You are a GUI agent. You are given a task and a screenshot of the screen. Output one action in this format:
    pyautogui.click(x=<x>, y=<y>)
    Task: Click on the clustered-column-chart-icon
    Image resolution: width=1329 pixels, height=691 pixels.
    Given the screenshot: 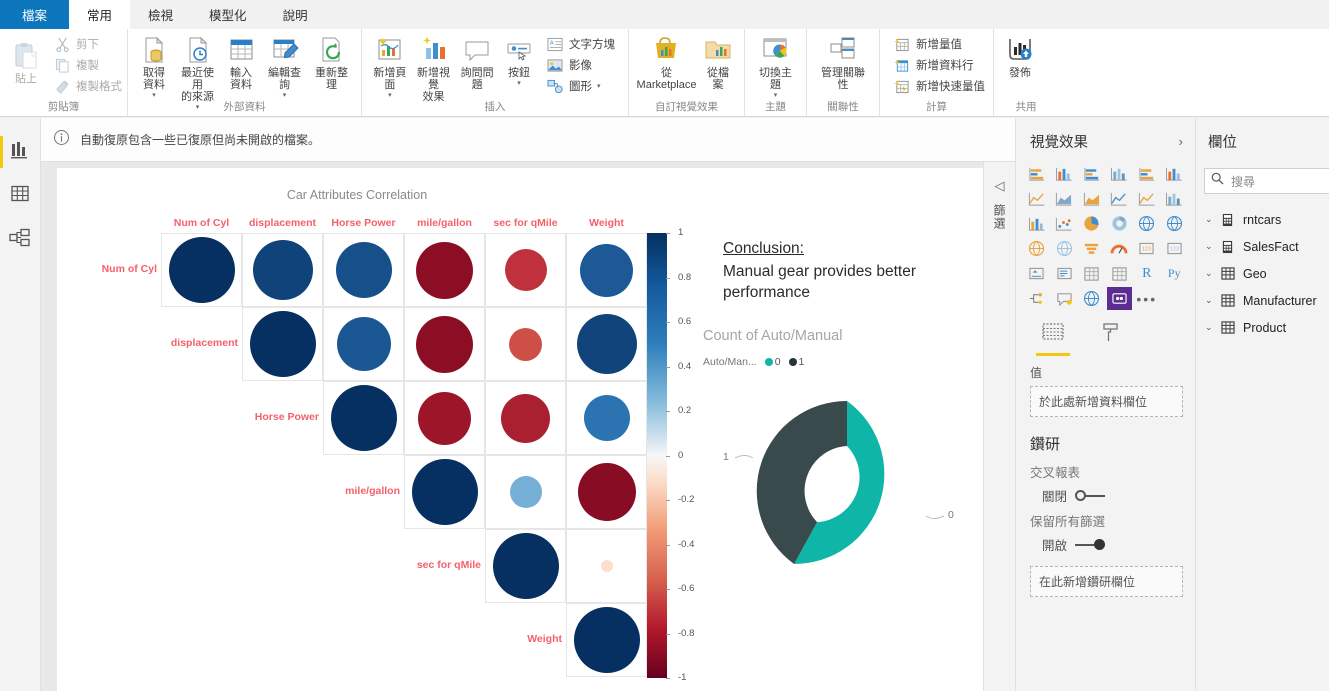 What is the action you would take?
    pyautogui.click(x=1120, y=173)
    